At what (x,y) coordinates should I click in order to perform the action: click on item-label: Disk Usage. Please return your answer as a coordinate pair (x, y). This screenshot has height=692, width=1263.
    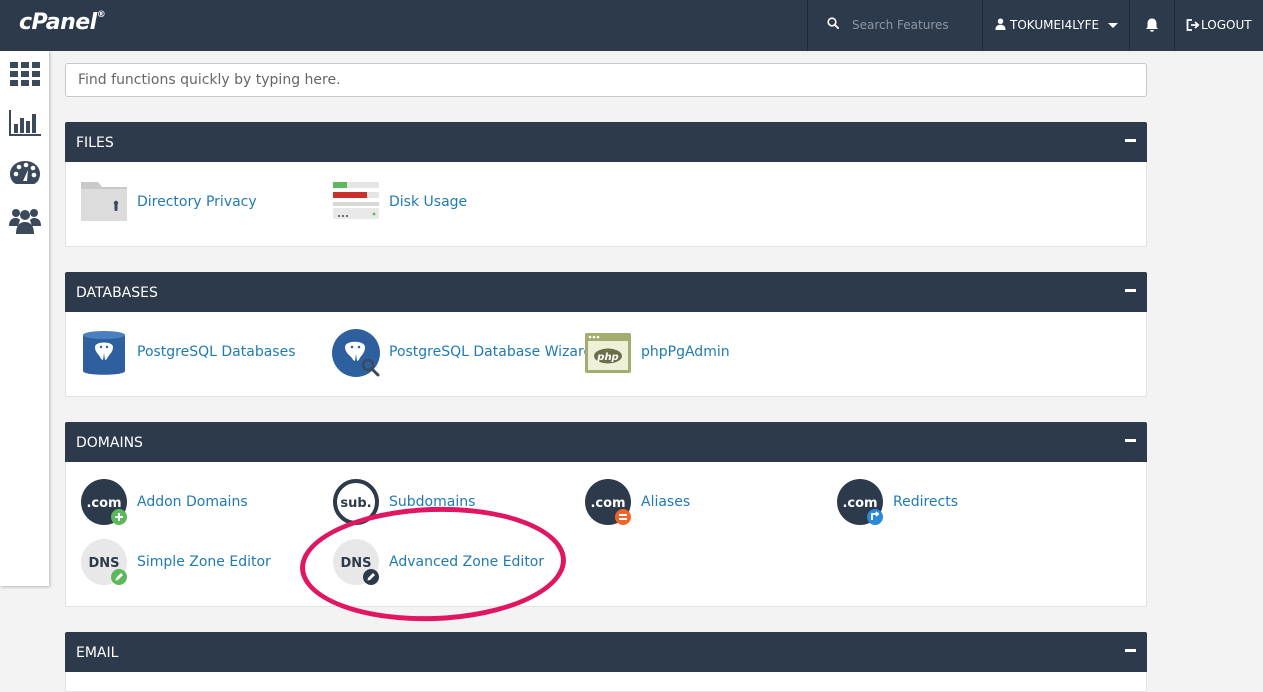
    Looking at the image, I should click on (428, 202).